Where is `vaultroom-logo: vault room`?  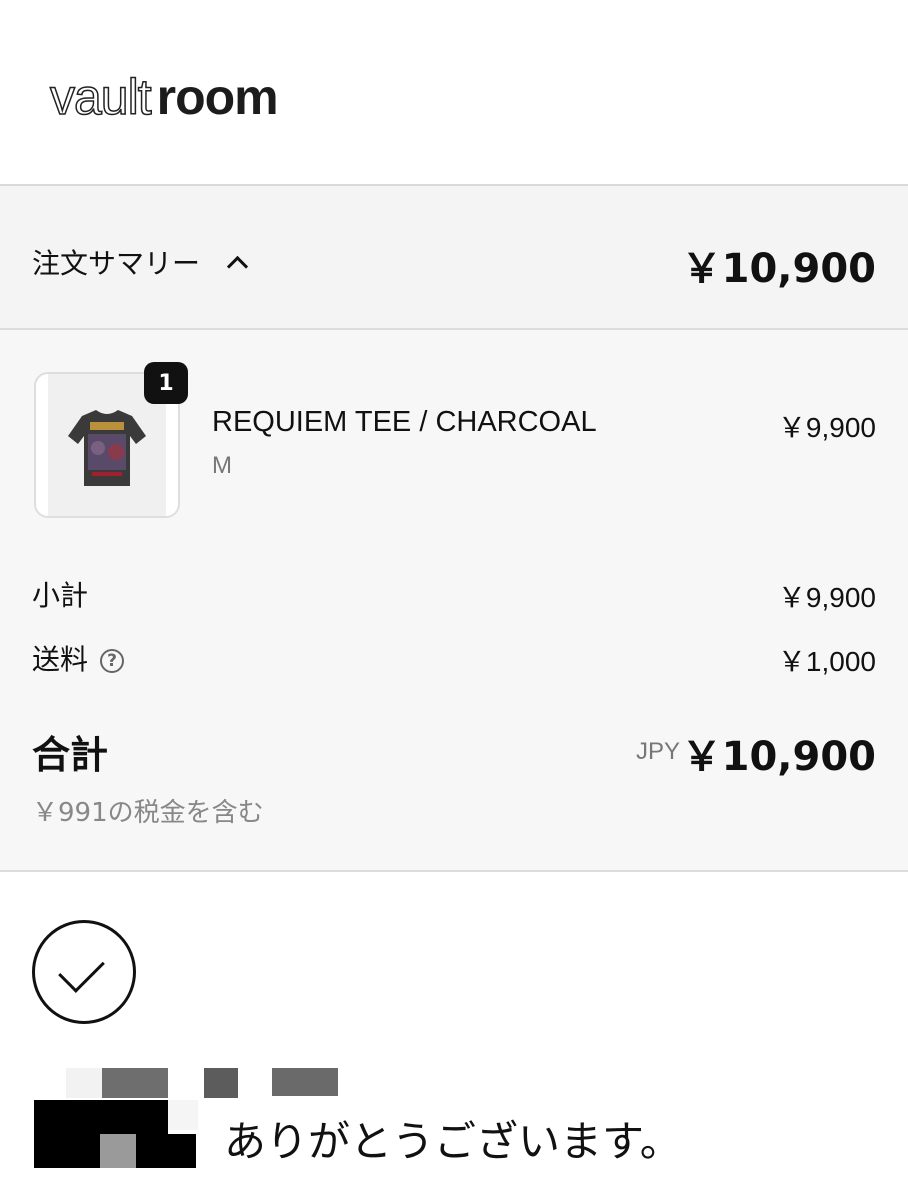
vaultroom-logo: vault room is located at coordinates (164, 97).